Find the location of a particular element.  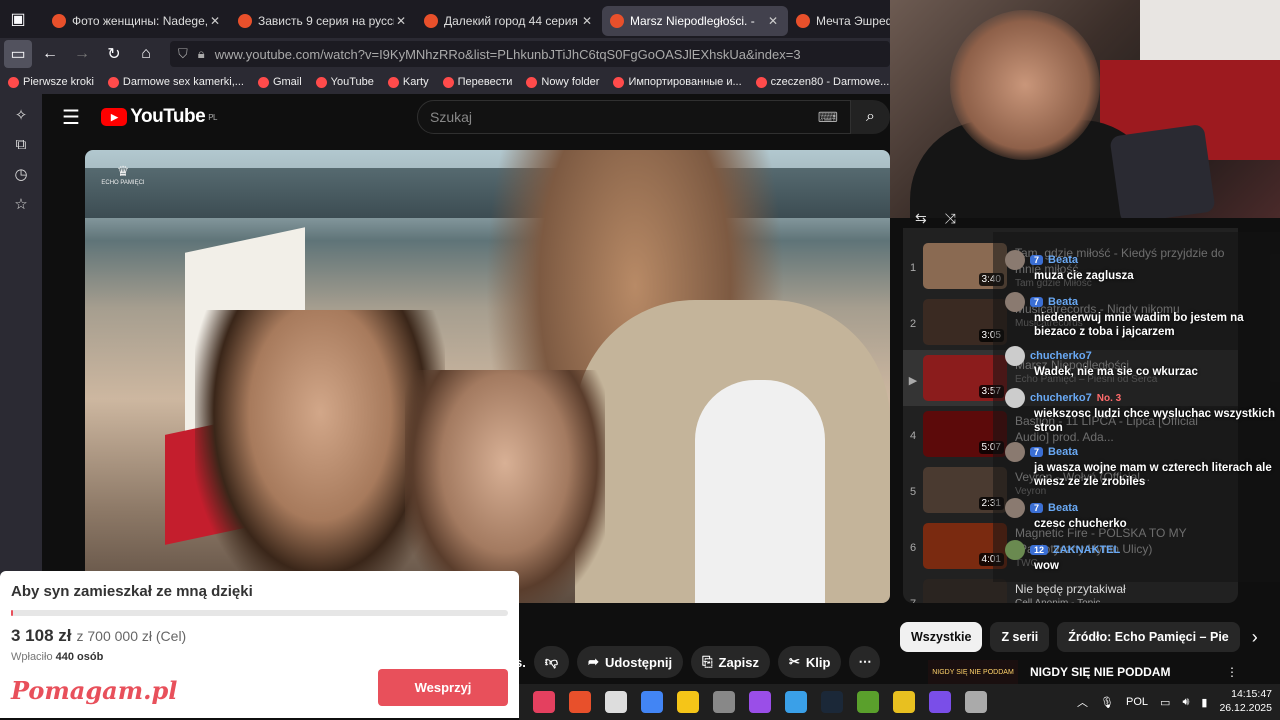

history-icon: ◷ is located at coordinates (20, 174).